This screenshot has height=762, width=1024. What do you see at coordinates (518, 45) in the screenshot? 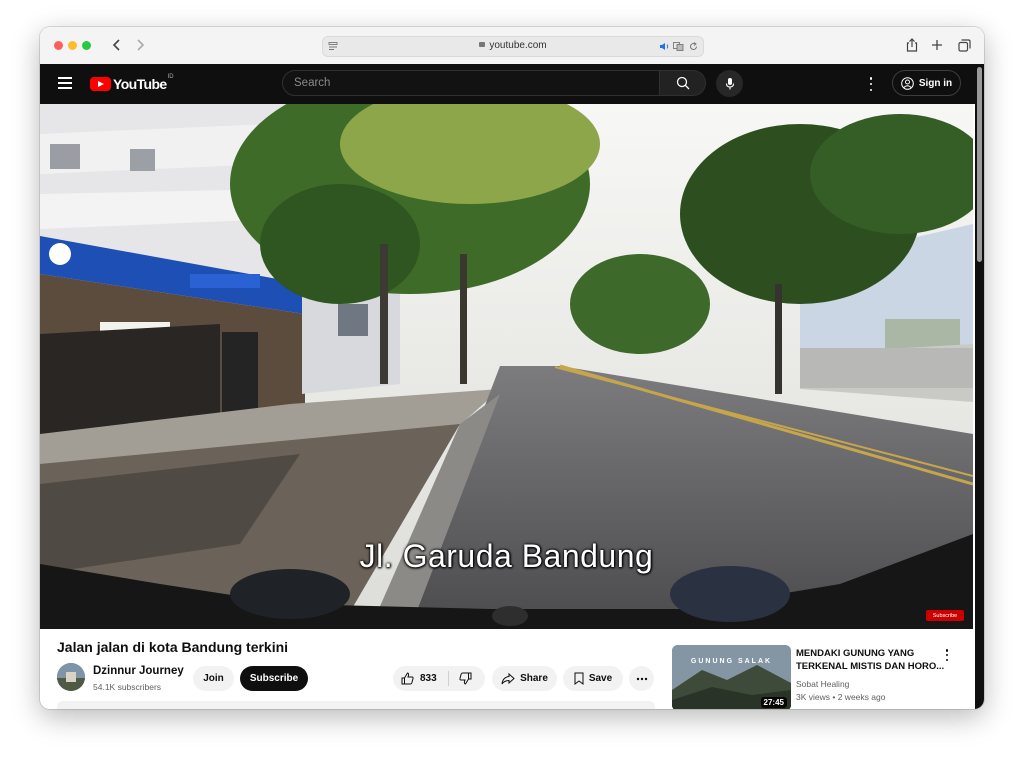
I see `url-label: youtube.com` at bounding box center [518, 45].